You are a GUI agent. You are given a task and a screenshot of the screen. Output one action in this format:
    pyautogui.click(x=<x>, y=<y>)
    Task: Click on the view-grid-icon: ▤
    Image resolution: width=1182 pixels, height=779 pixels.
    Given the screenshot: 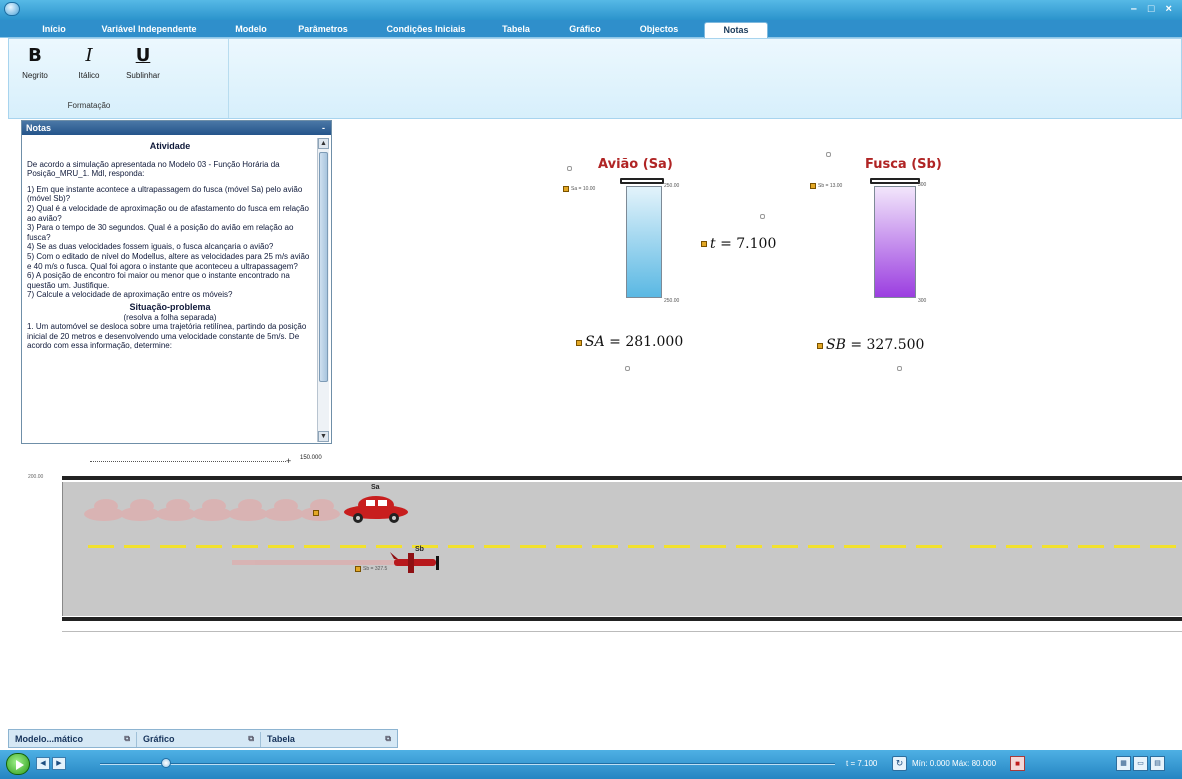 What is the action you would take?
    pyautogui.click(x=1157, y=763)
    